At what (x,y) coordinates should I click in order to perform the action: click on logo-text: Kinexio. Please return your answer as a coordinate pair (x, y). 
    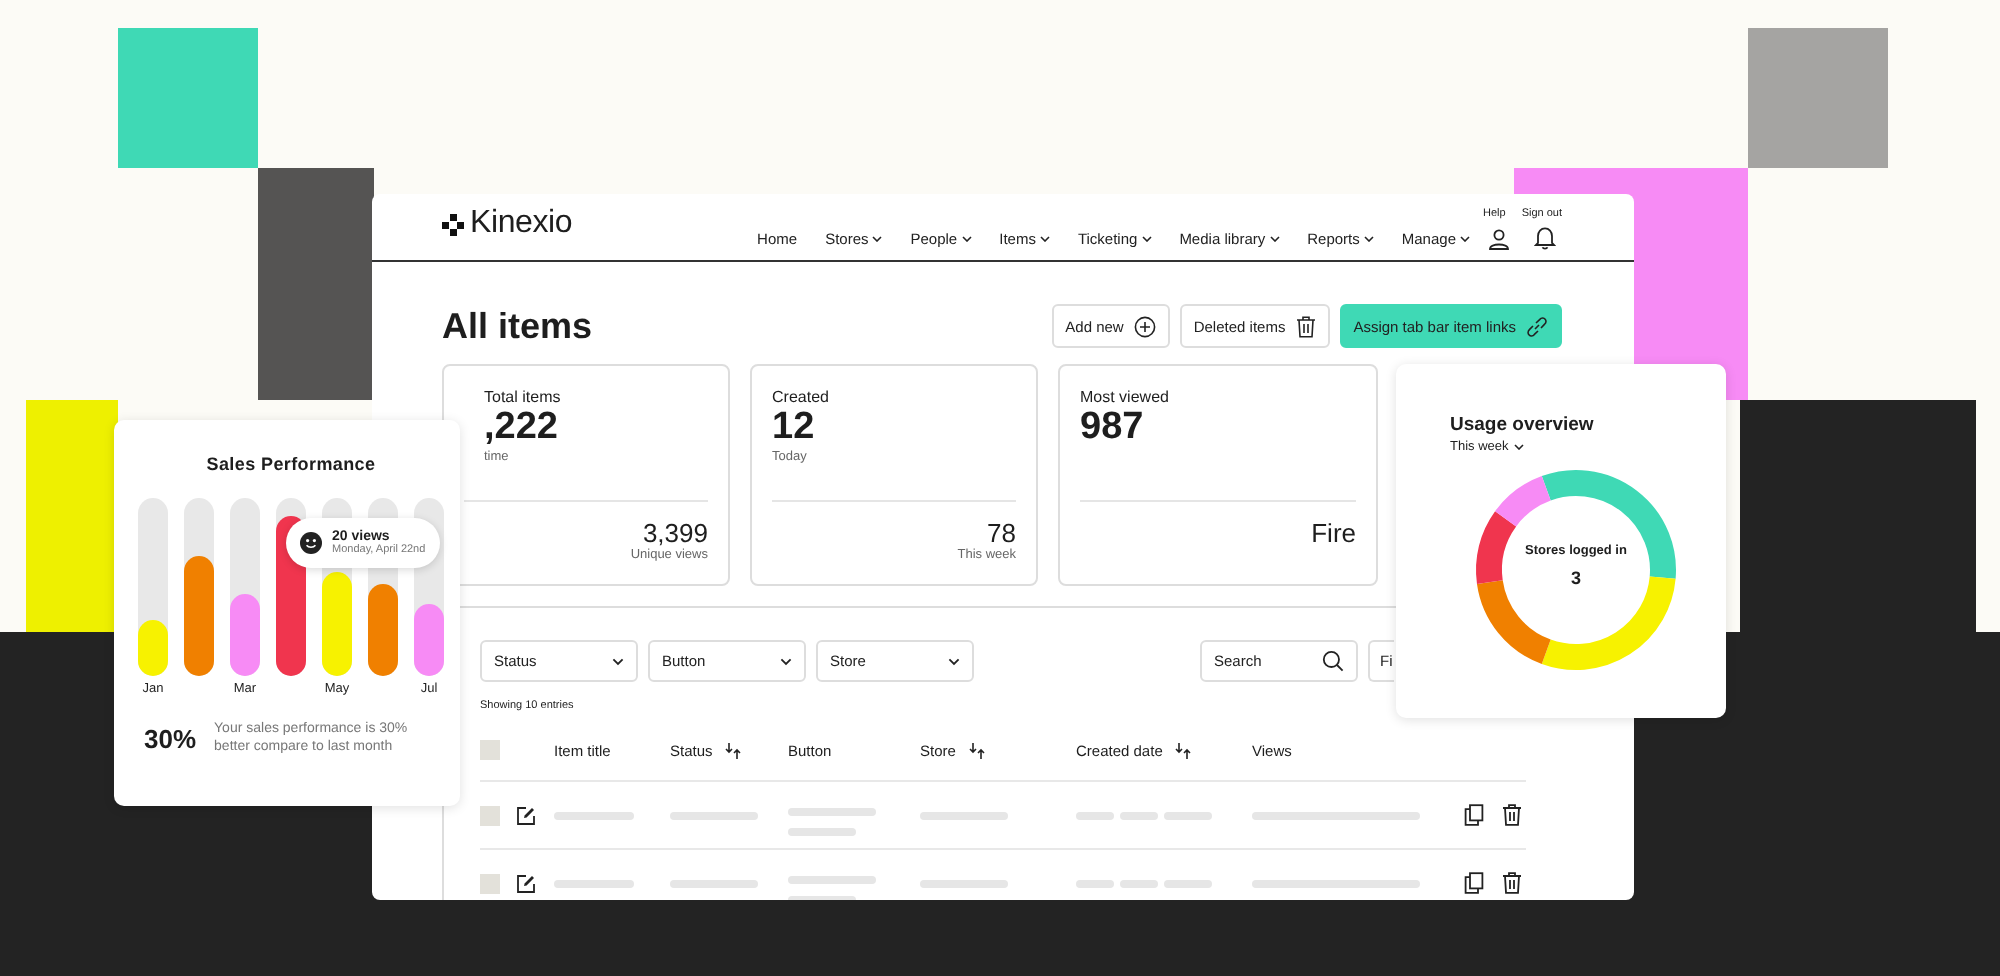
    Looking at the image, I should click on (521, 224).